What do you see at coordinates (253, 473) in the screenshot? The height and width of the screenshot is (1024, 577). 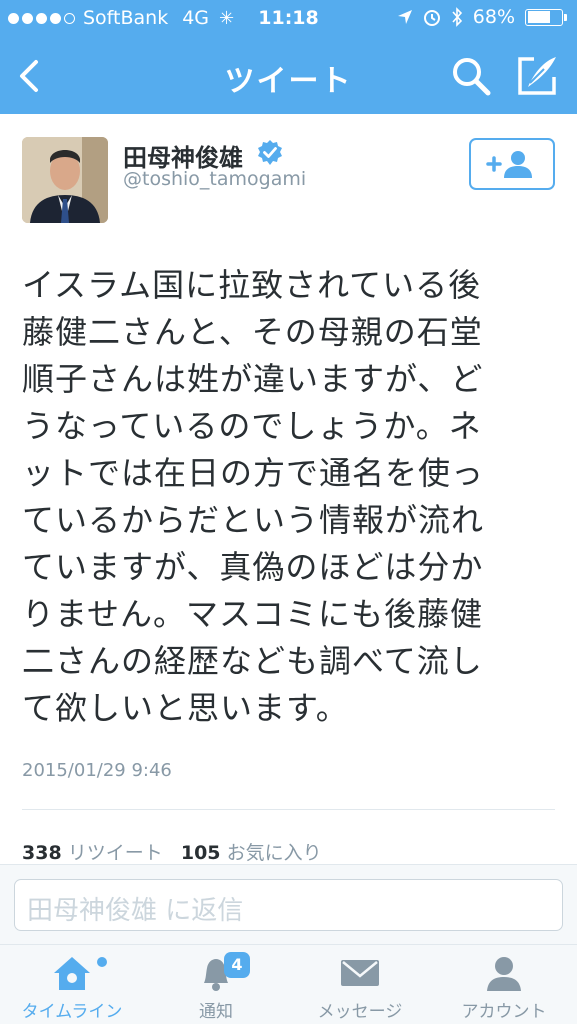 I see `tweet-text-line: ットでは在日の方で通名を使っ` at bounding box center [253, 473].